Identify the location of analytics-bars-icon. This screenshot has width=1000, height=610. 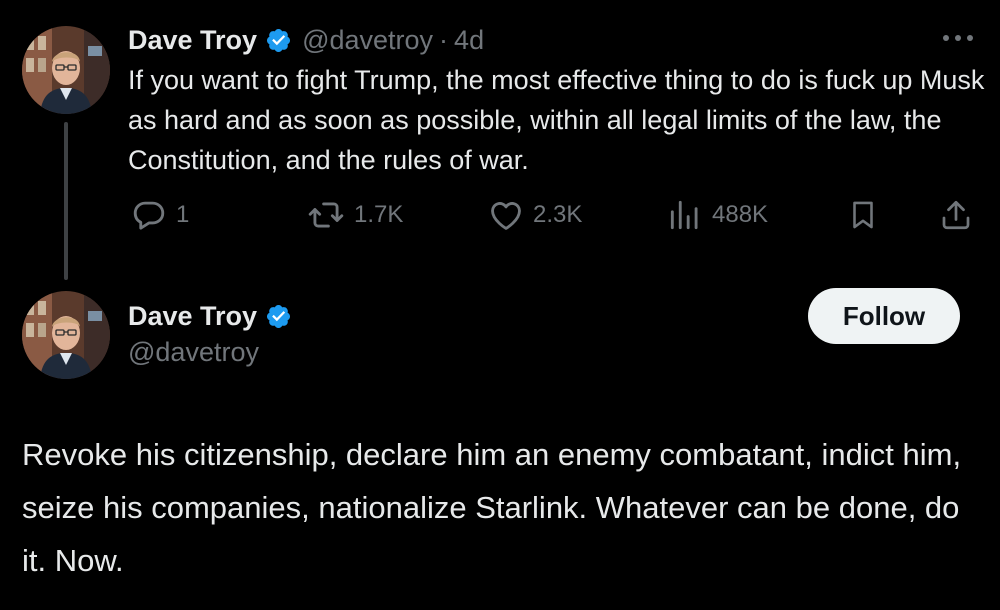
(684, 215).